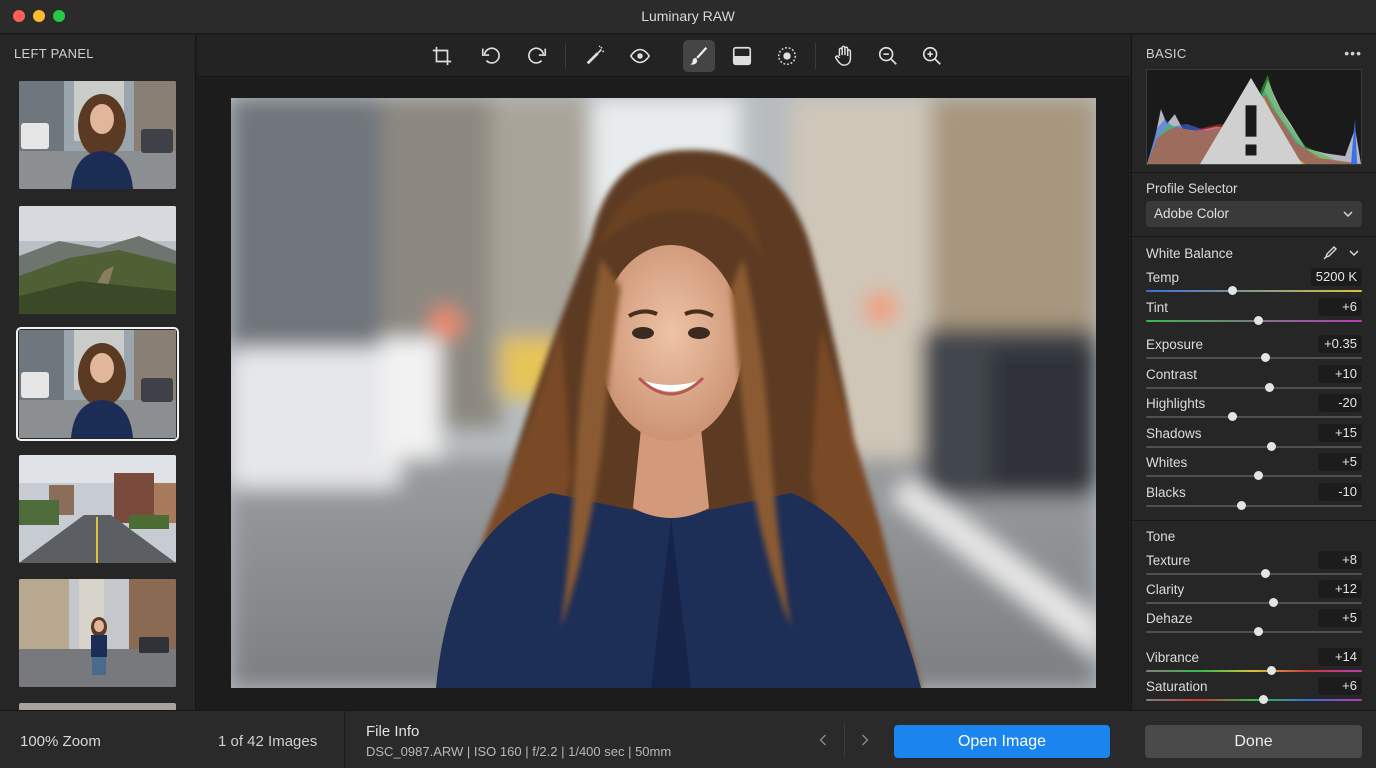  I want to click on slider-label: Blacks, so click(1166, 492).